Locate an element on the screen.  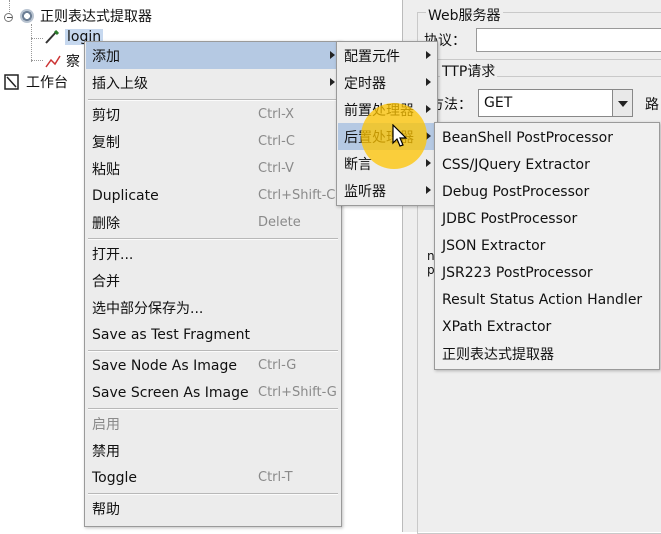
menu-item-label: 合并 is located at coordinates (106, 281).